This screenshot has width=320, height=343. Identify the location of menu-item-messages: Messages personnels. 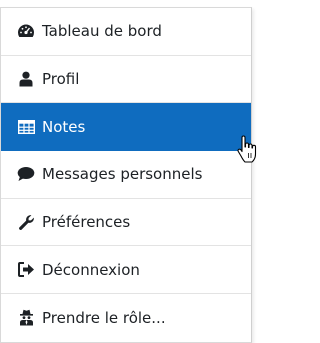
(126, 175).